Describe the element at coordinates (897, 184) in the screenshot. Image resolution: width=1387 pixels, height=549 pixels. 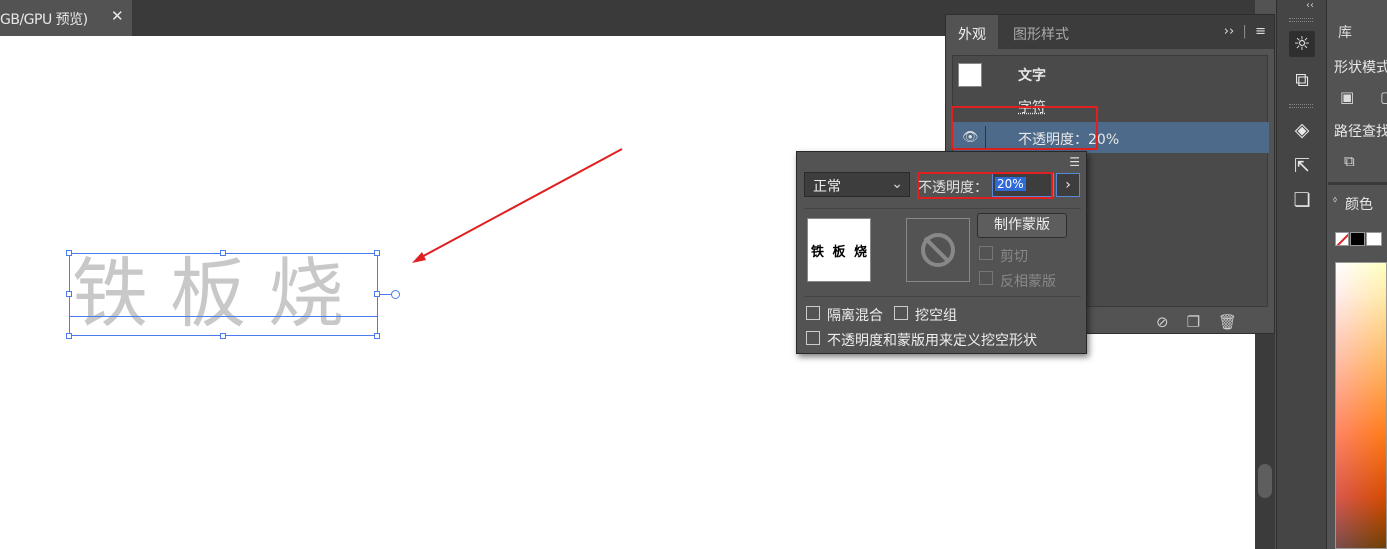
I see `chevron-down-icon: ⌄` at that location.